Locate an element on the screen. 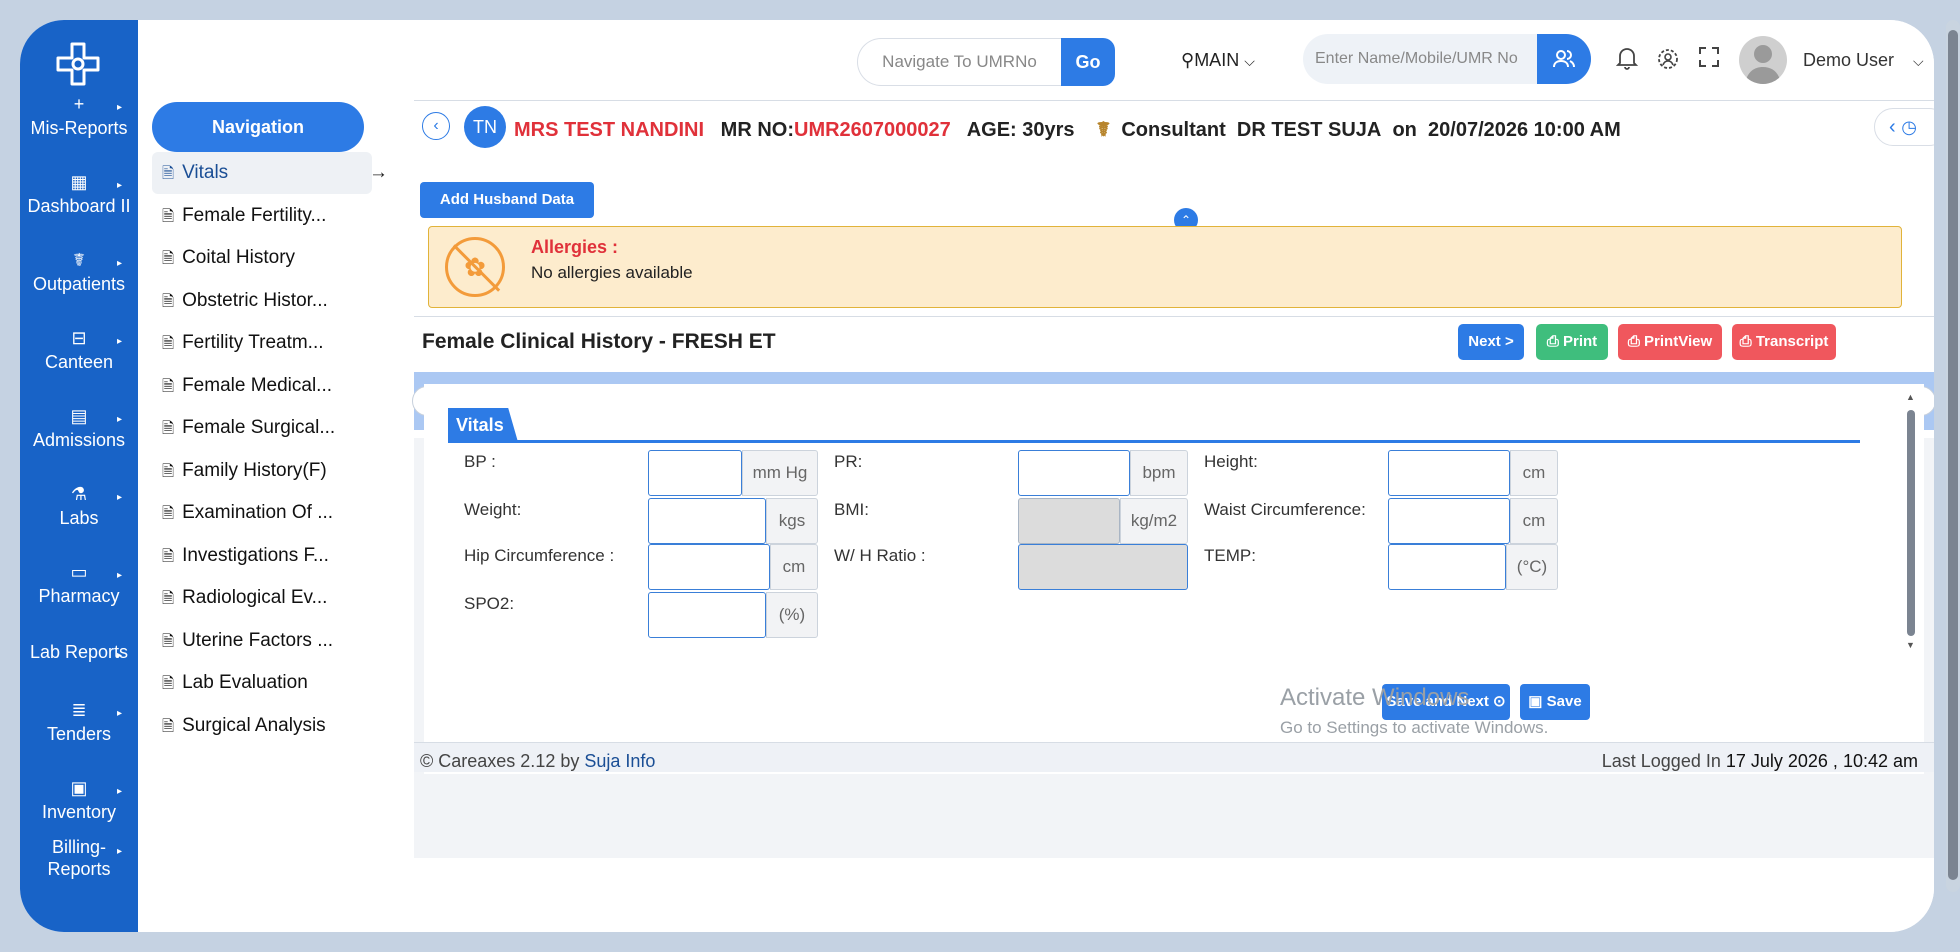 This screenshot has width=1960, height=952. location-selector: ⚲MAIN ⌵ is located at coordinates (1218, 60).